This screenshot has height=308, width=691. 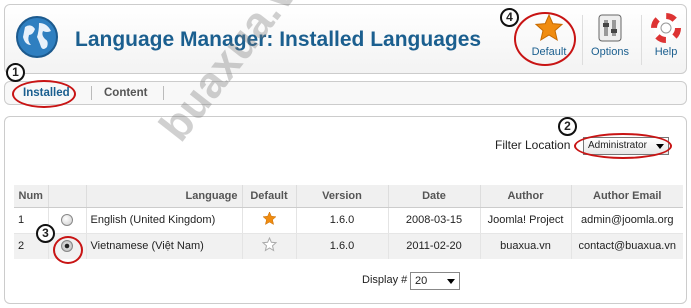 What do you see at coordinates (533, 145) in the screenshot?
I see `filter-location-label: Filter Location` at bounding box center [533, 145].